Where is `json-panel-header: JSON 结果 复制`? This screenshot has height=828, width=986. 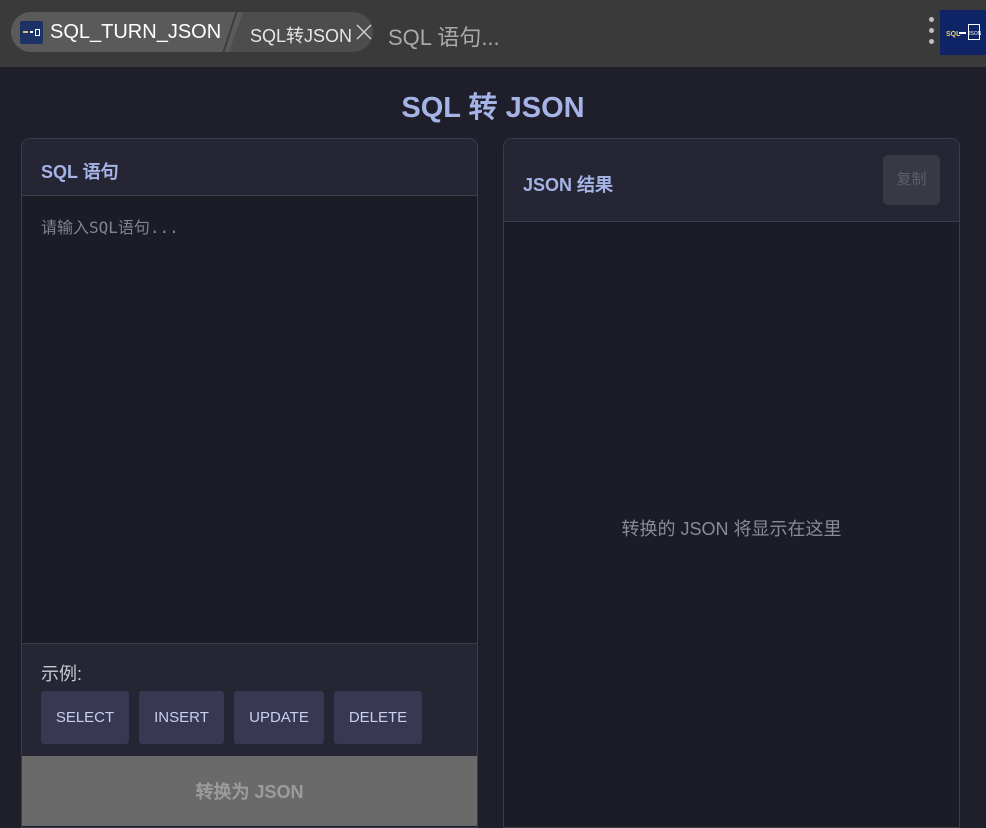
json-panel-header: JSON 结果 复制 is located at coordinates (731, 180).